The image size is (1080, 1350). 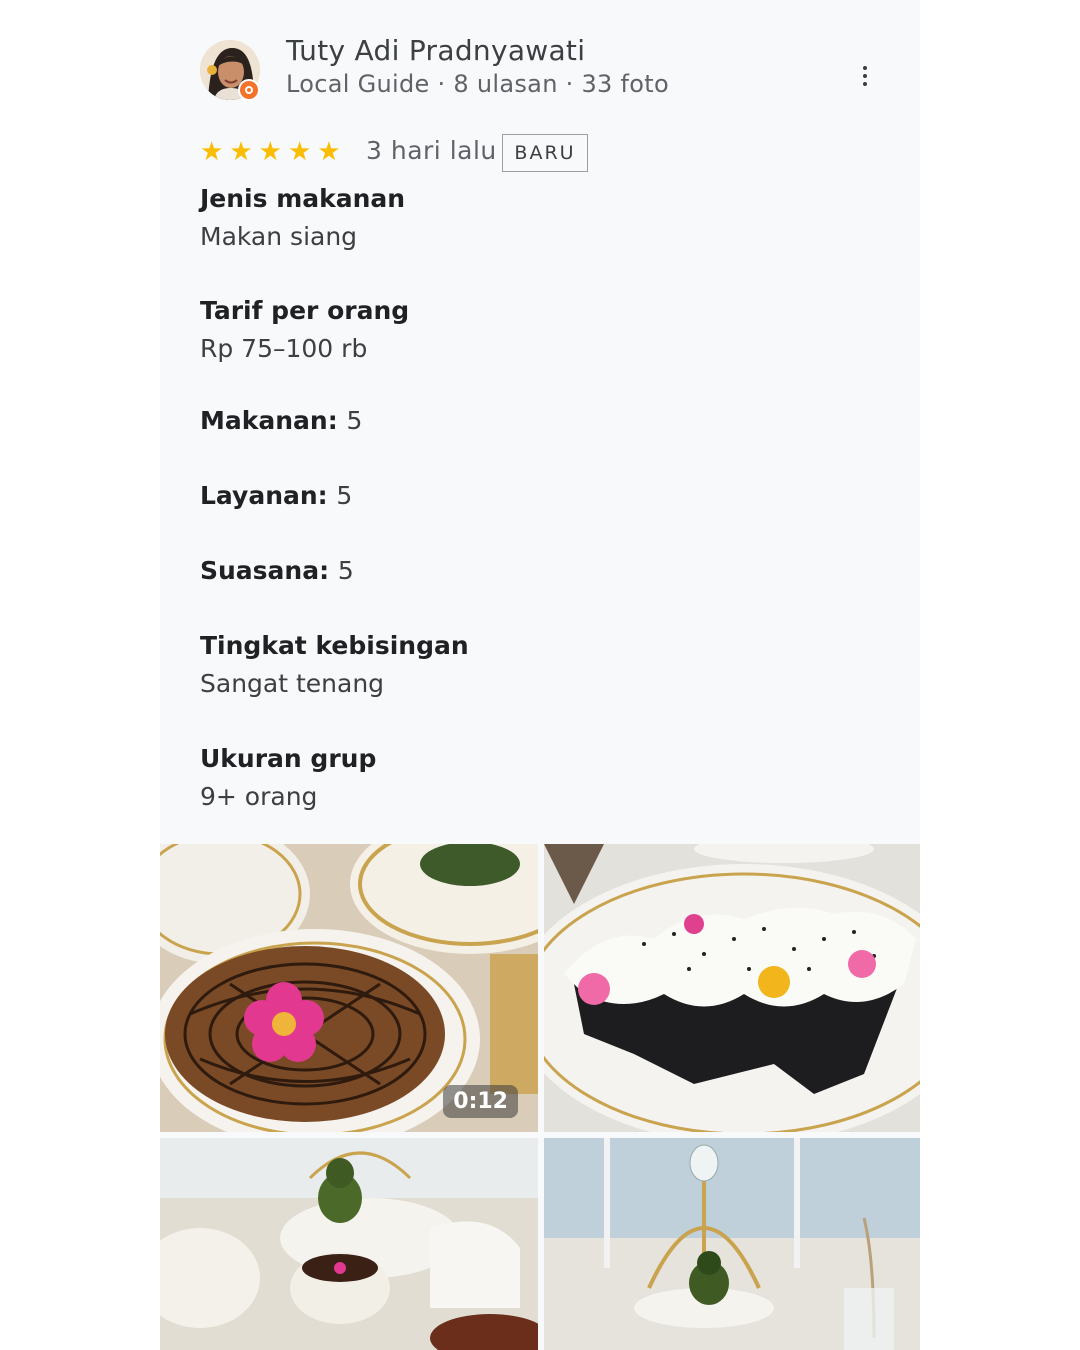 What do you see at coordinates (265, 570) in the screenshot?
I see `atmosphere-label: Suasana:` at bounding box center [265, 570].